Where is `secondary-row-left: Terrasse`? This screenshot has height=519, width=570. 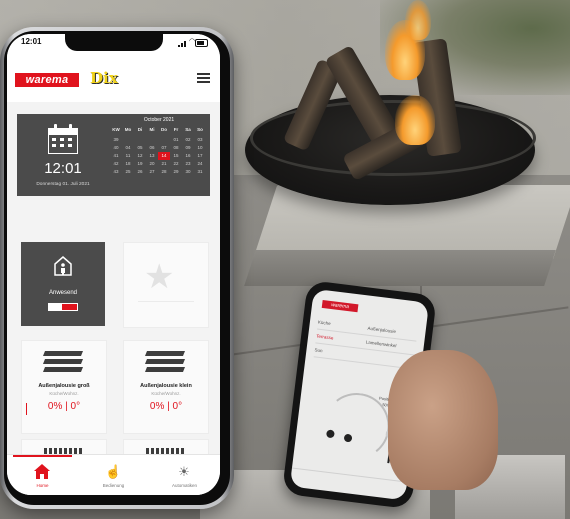 secondary-row-left: Terrasse is located at coordinates (324, 337).